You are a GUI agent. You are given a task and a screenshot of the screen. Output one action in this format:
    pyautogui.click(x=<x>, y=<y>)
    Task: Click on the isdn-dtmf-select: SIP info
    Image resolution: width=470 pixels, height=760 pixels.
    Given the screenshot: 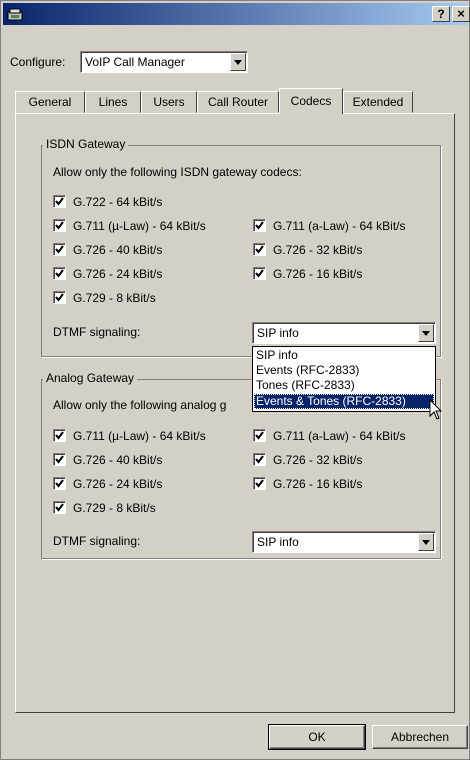 What is the action you would take?
    pyautogui.click(x=344, y=333)
    